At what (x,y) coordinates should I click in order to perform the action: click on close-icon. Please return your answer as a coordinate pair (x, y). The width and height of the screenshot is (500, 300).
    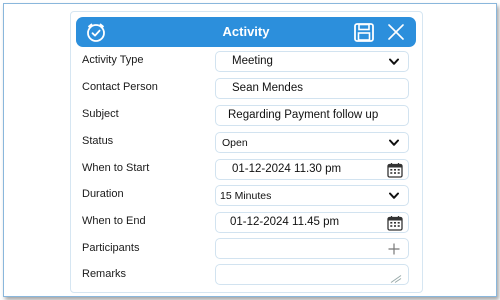
    Looking at the image, I should click on (396, 32).